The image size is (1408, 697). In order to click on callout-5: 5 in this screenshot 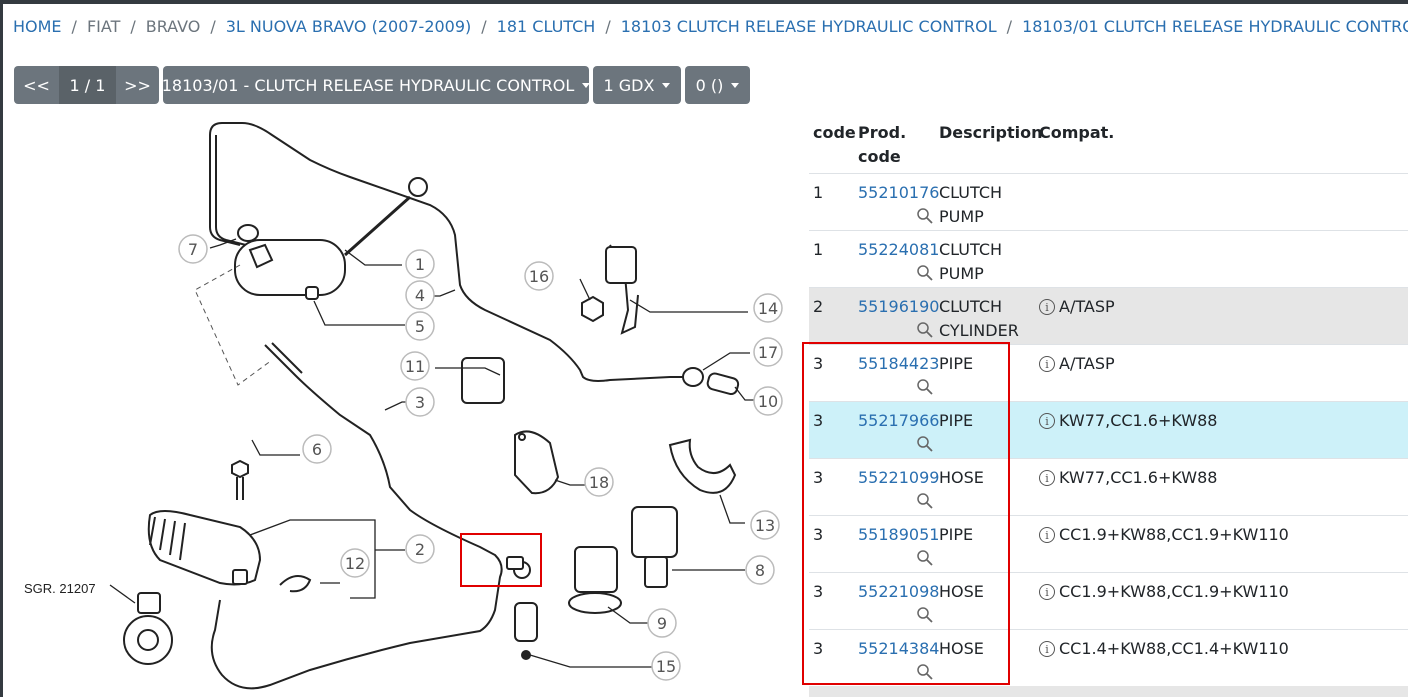, I will do `click(420, 326)`.